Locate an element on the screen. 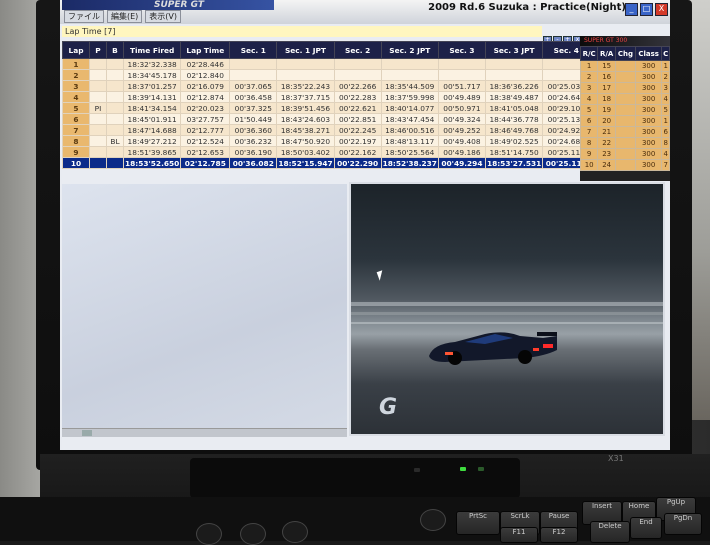 This screenshot has height=545, width=710. close-button: X is located at coordinates (661, 9).